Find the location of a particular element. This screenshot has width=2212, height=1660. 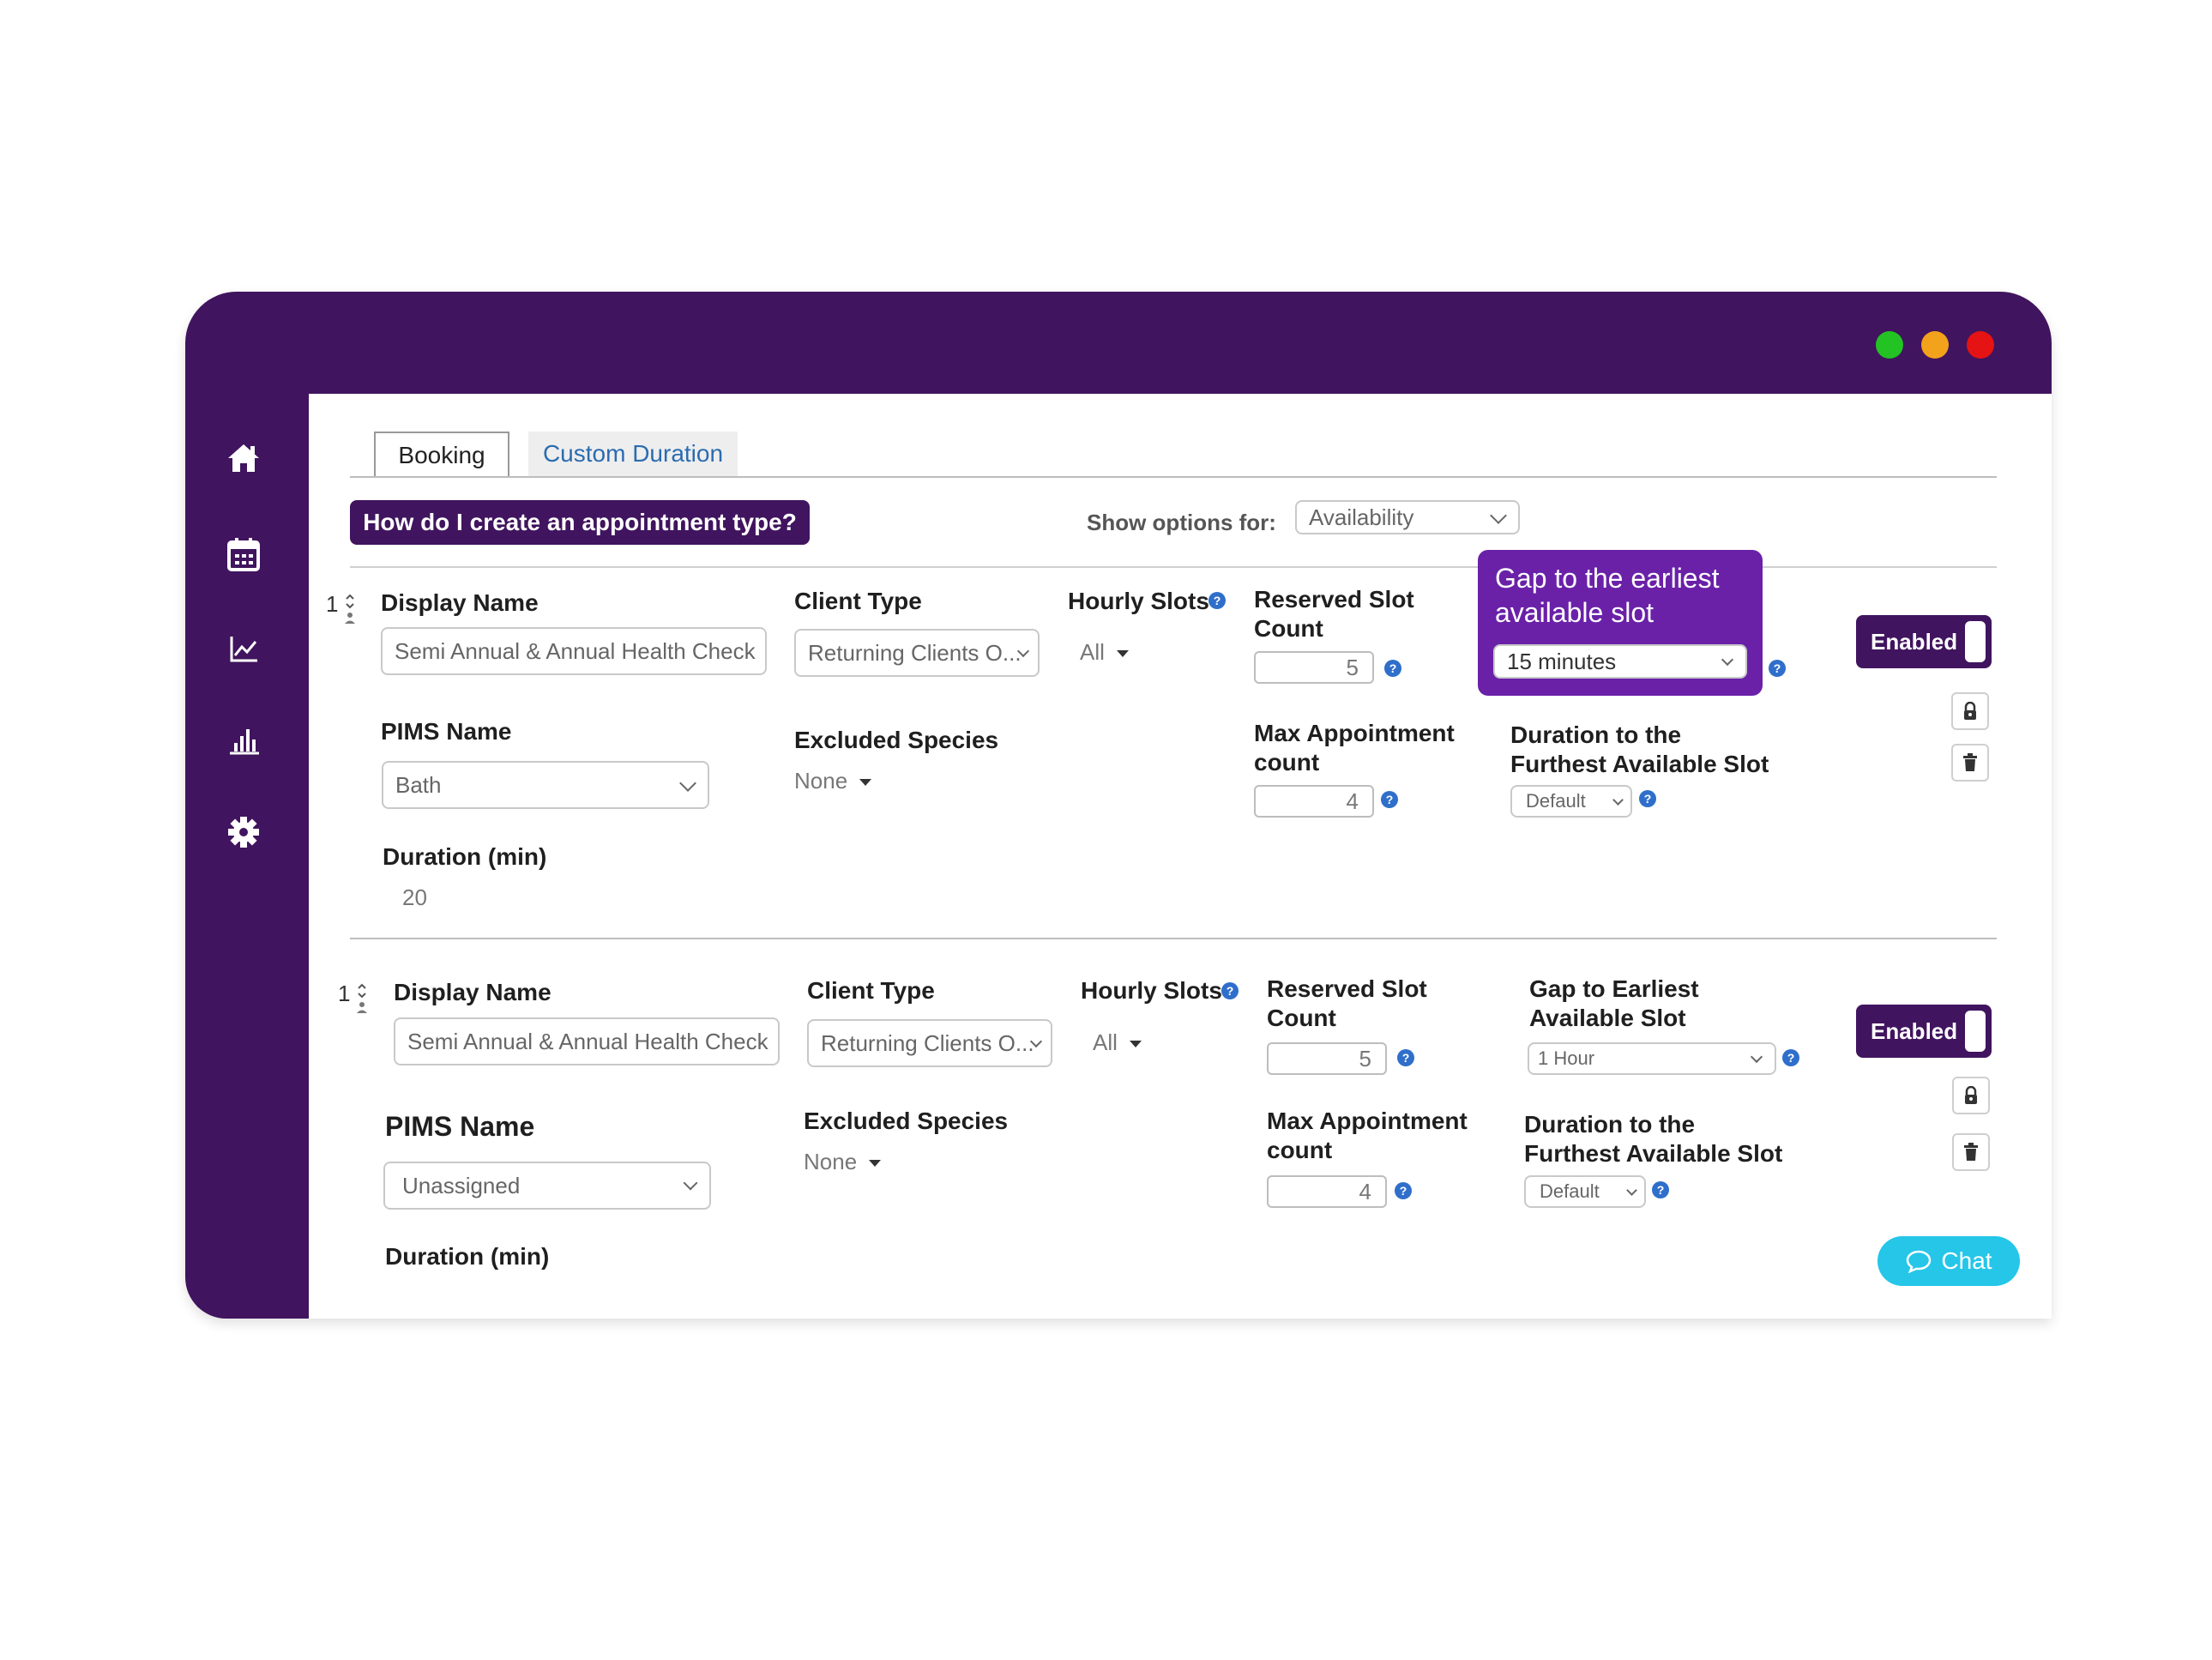

line-chart-icon is located at coordinates (243, 648).